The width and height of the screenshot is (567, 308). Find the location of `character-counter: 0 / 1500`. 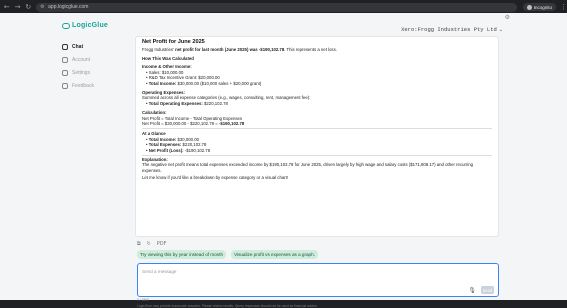

character-counter: 0 / 1500 is located at coordinates (143, 300).